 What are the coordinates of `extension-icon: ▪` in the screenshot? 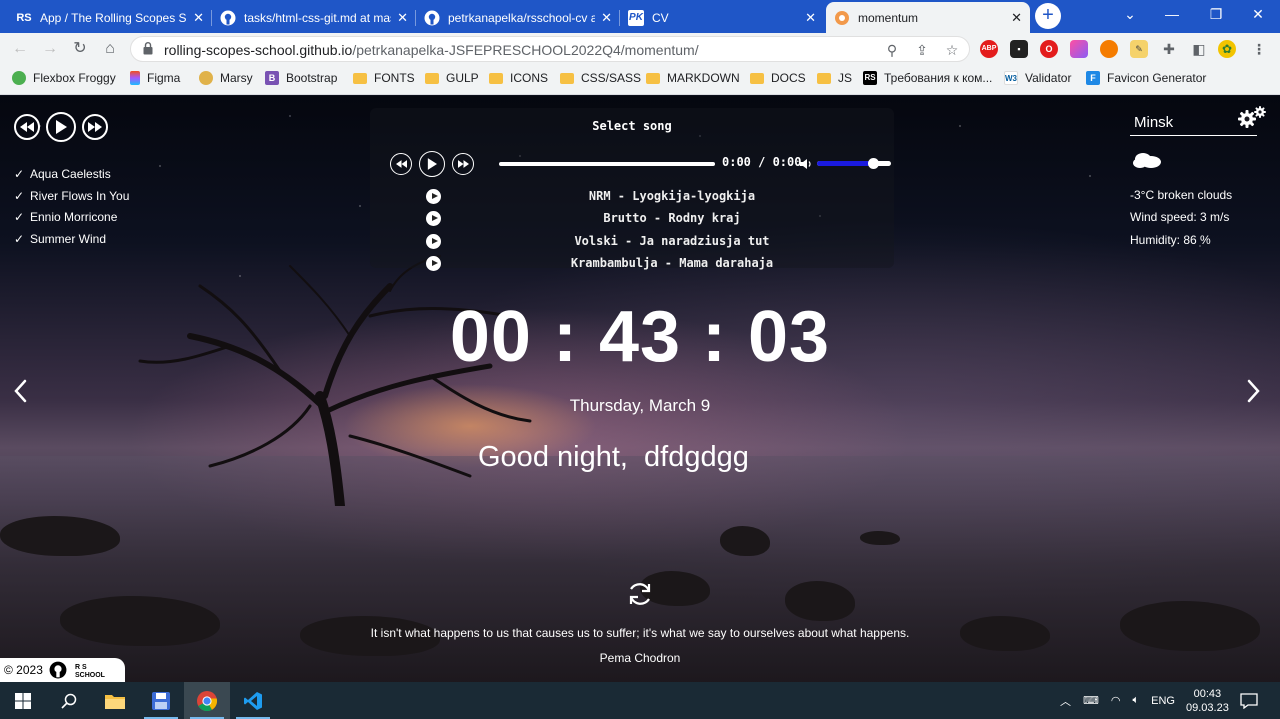 It's located at (1019, 49).